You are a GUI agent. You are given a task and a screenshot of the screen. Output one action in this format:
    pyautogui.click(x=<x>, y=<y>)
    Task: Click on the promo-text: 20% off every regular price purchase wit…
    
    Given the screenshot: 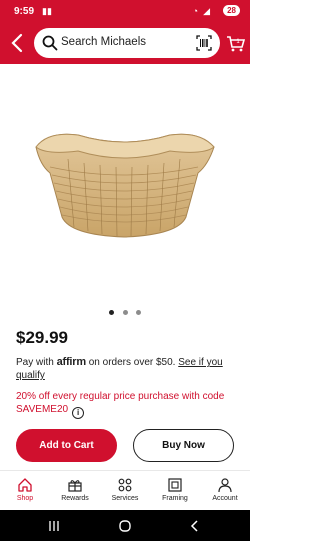 What is the action you would take?
    pyautogui.click(x=120, y=403)
    